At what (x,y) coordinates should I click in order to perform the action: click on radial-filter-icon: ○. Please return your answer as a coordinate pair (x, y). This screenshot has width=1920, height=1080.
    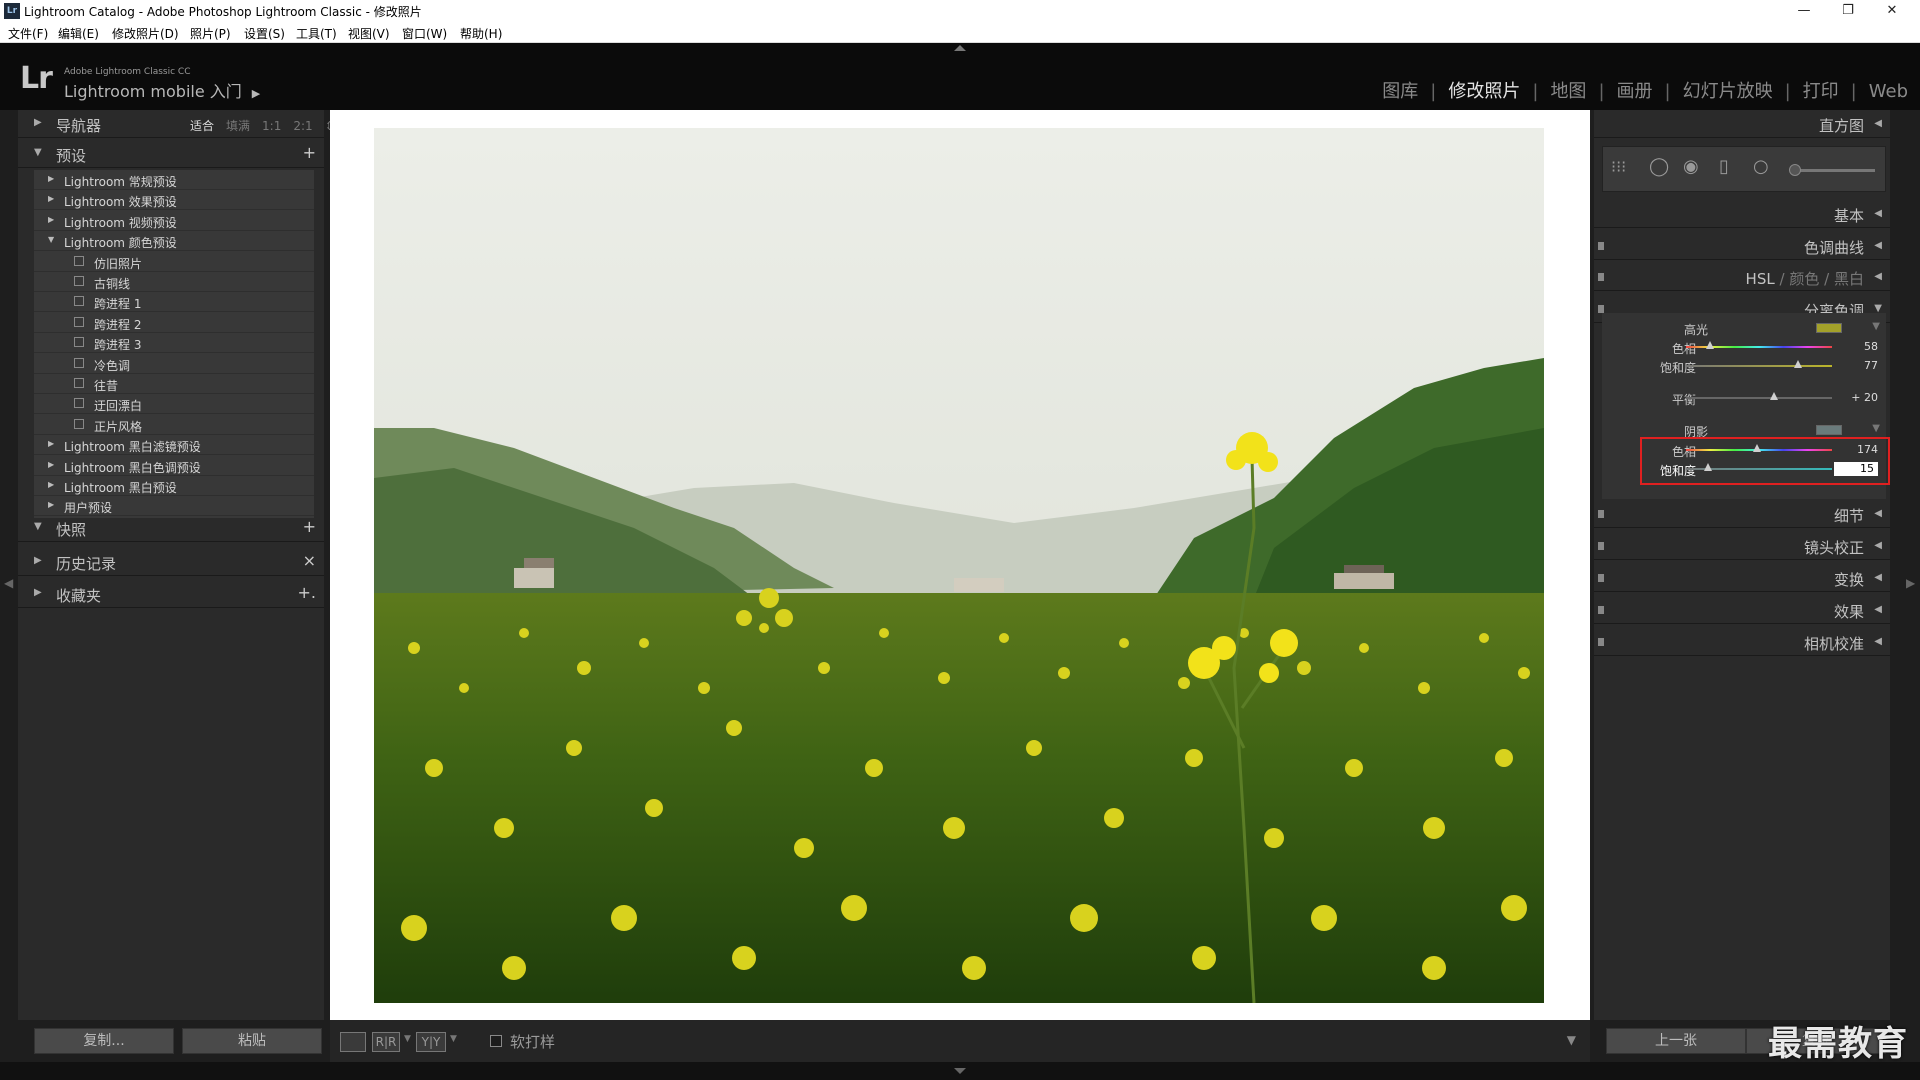
    Looking at the image, I should click on (1761, 166).